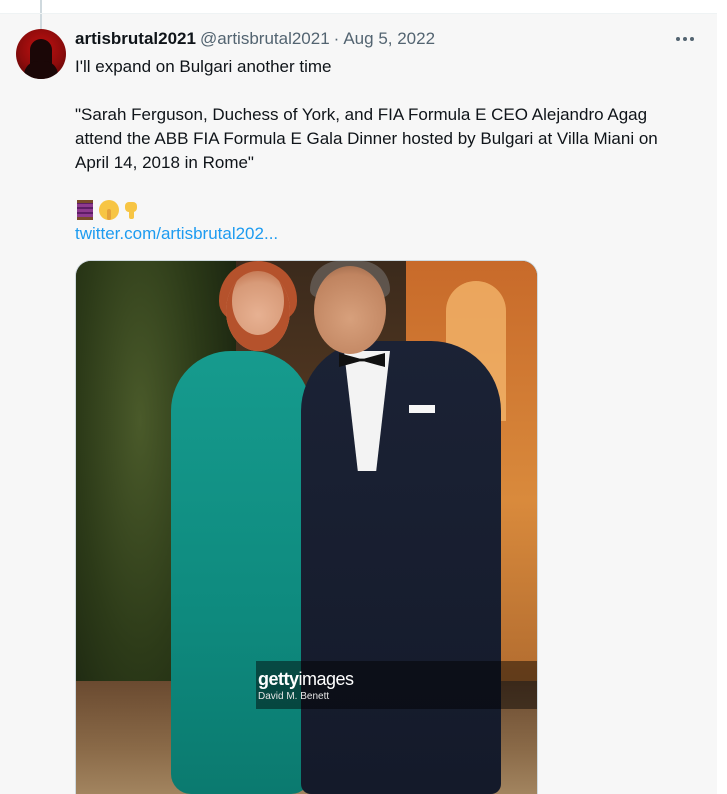 The width and height of the screenshot is (727, 794). What do you see at coordinates (422, 409) in the screenshot?
I see `photo-man-pocket-square` at bounding box center [422, 409].